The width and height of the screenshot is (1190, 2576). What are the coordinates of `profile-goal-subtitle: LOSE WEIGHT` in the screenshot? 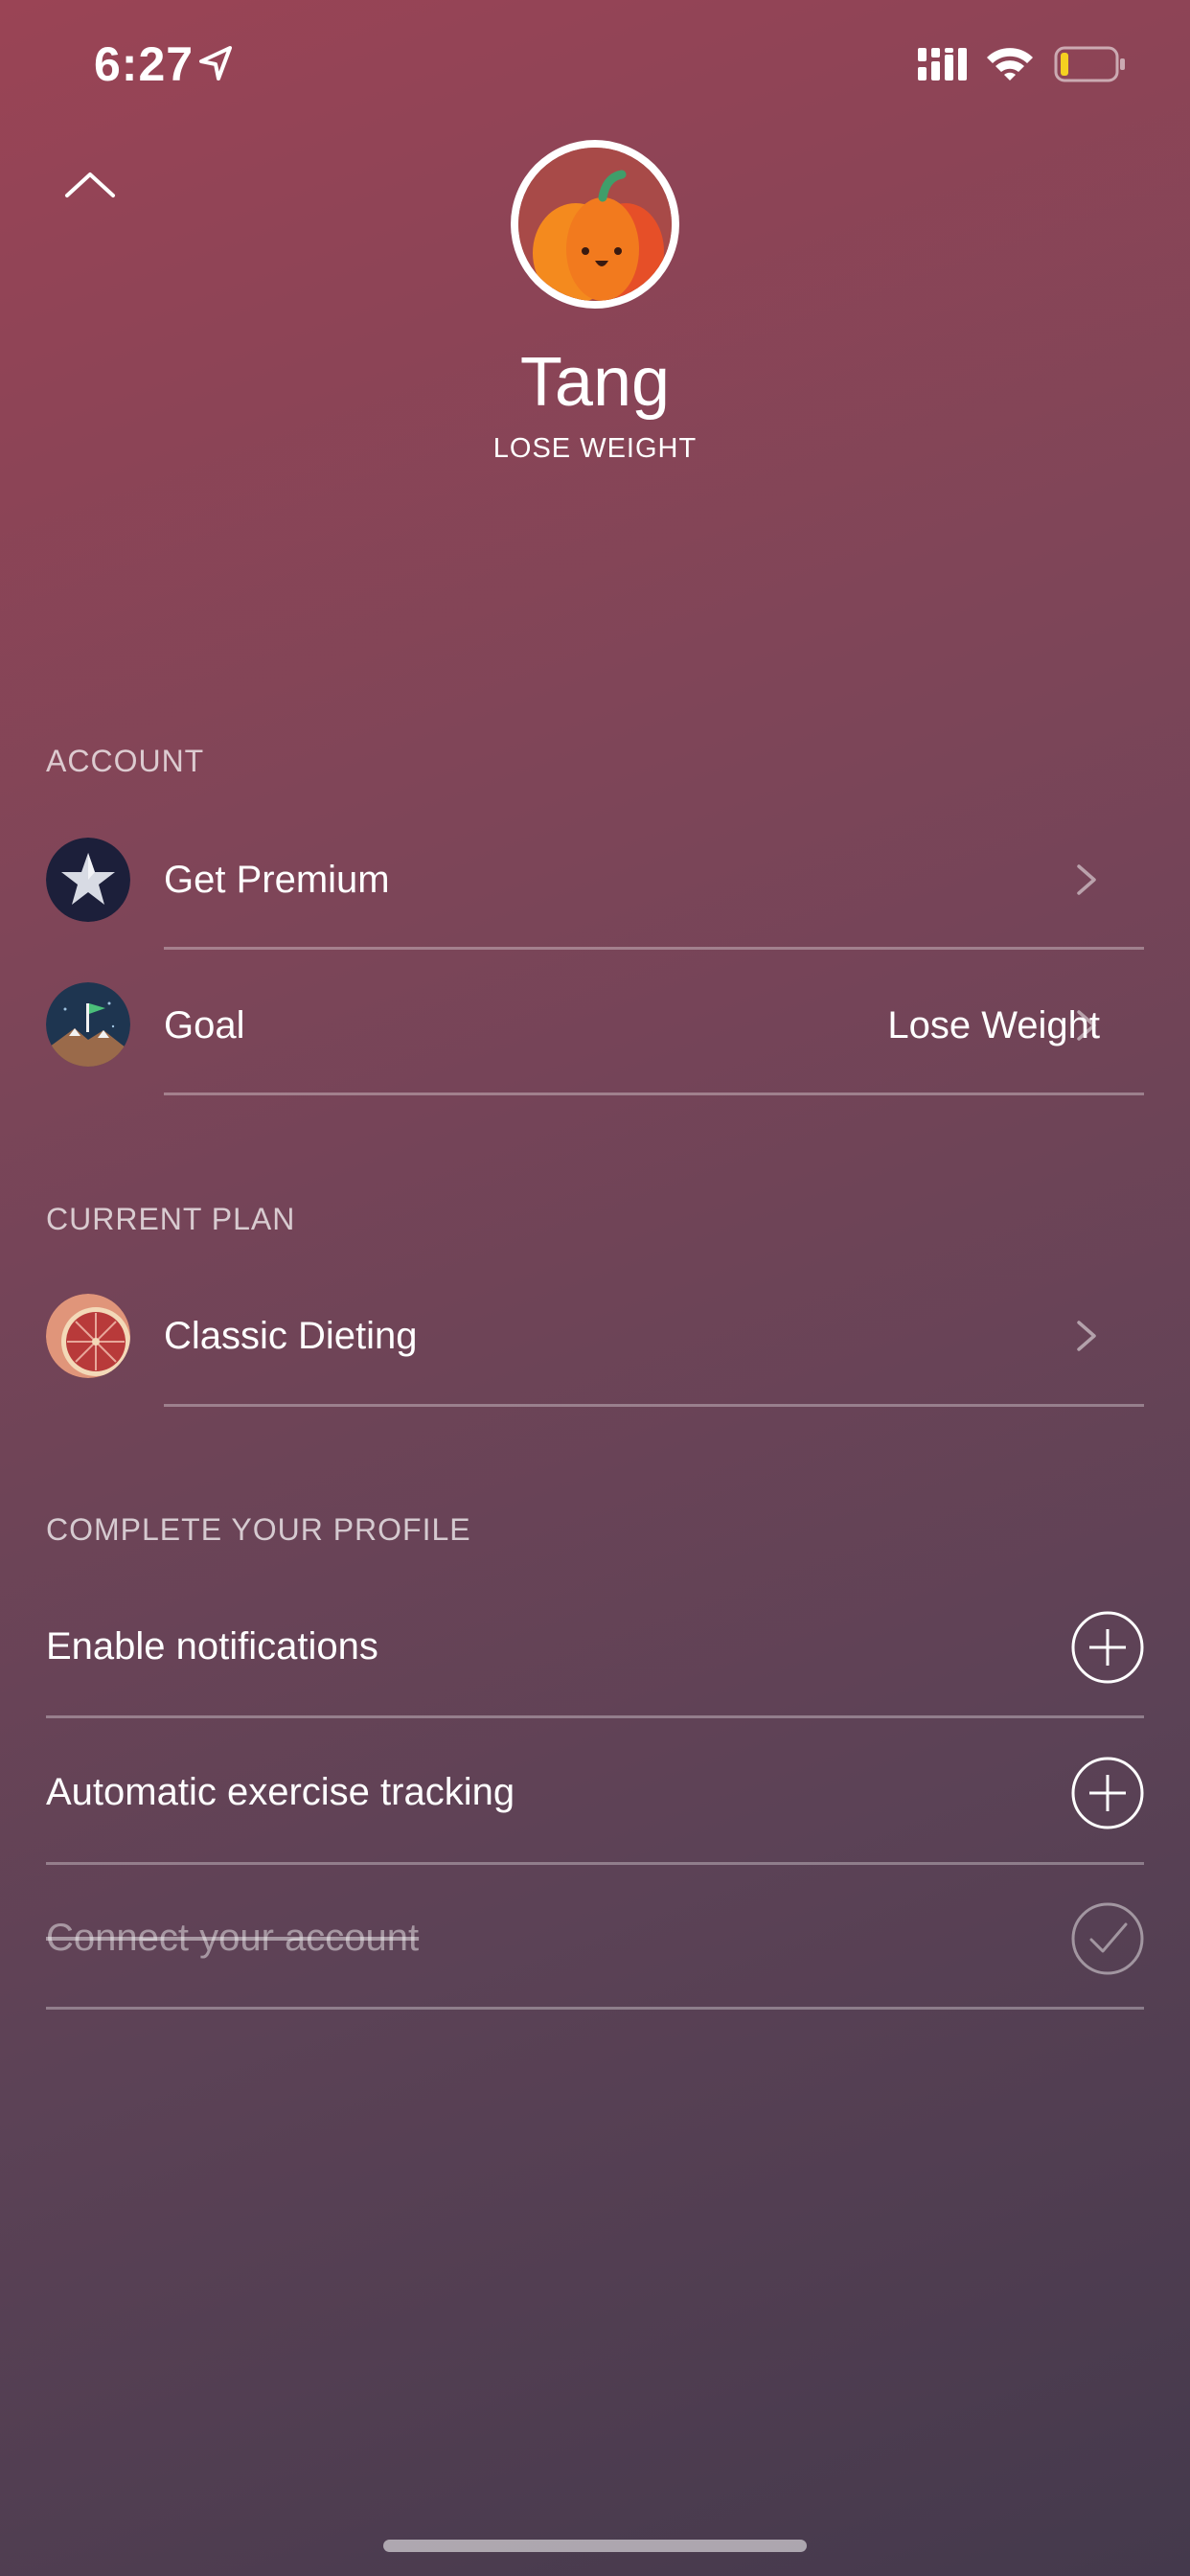 It's located at (595, 448).